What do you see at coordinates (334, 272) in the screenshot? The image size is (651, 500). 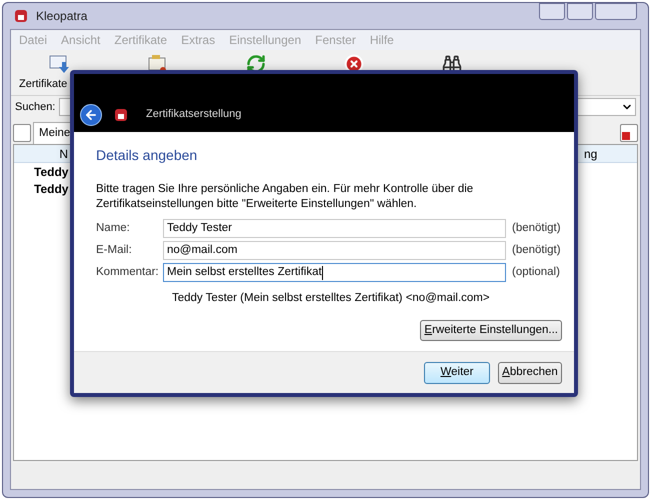 I see `input-field: Mein selbst erstelltes Zertifikat` at bounding box center [334, 272].